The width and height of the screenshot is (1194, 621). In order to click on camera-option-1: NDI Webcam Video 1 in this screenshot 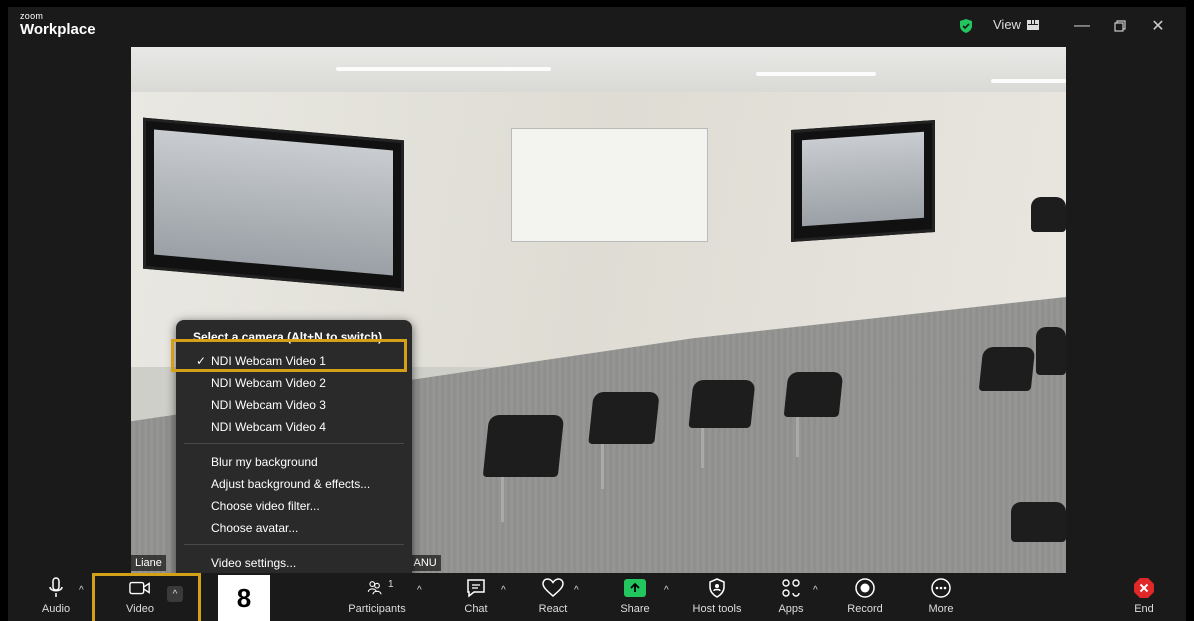, I will do `click(268, 361)`.